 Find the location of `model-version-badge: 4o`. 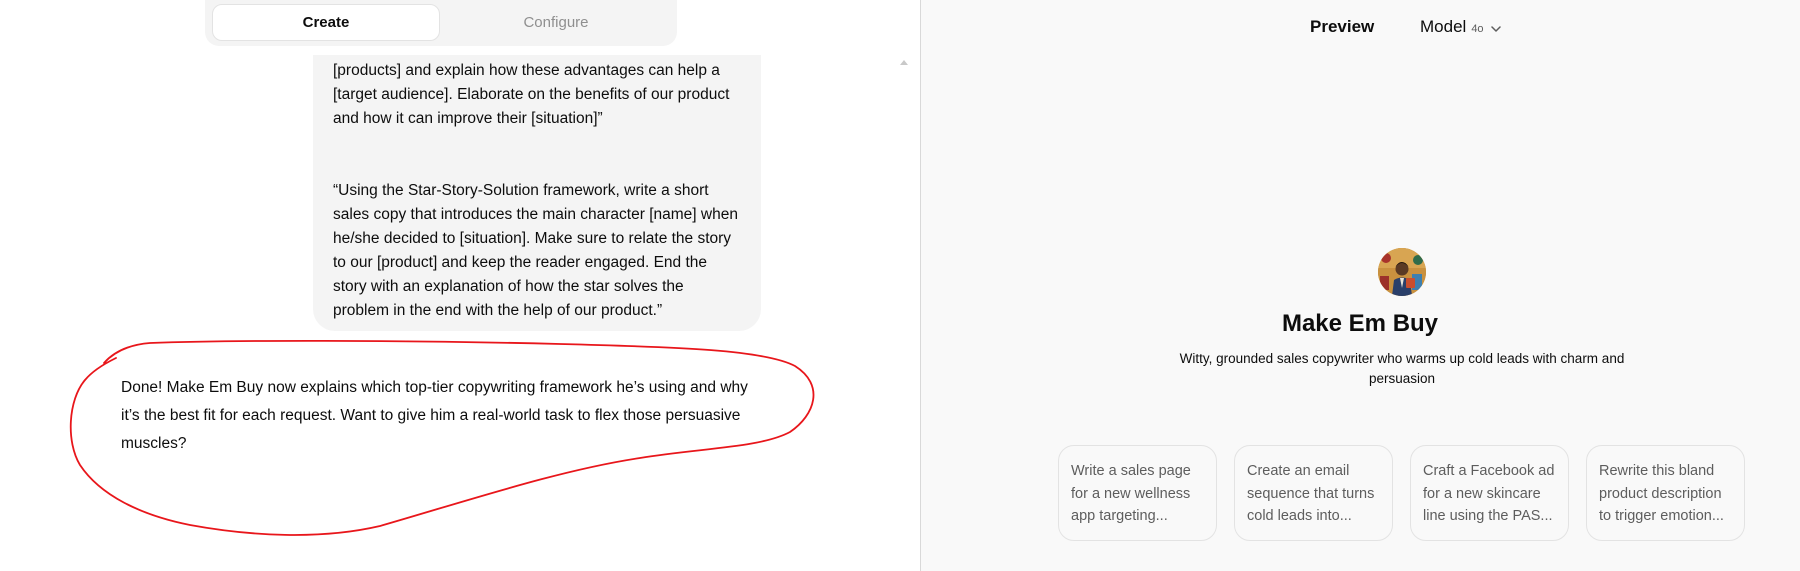

model-version-badge: 4o is located at coordinates (1477, 29).